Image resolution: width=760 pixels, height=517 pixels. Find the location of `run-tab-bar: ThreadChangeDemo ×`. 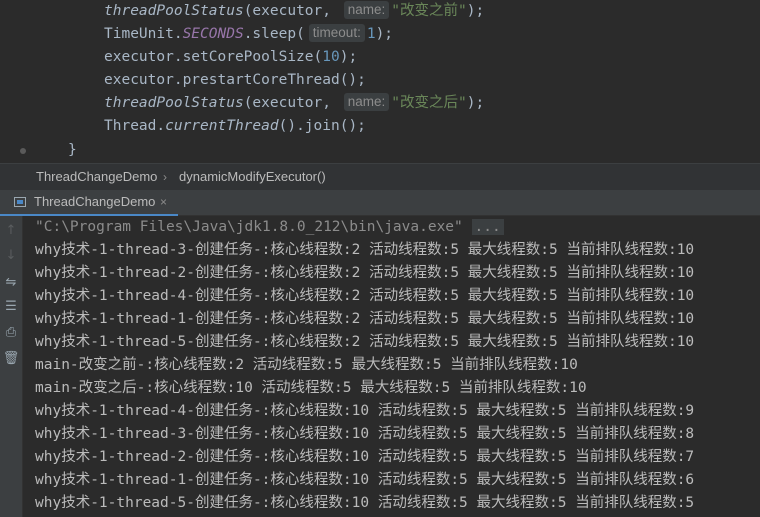

run-tab-bar: ThreadChangeDemo × is located at coordinates (380, 203).